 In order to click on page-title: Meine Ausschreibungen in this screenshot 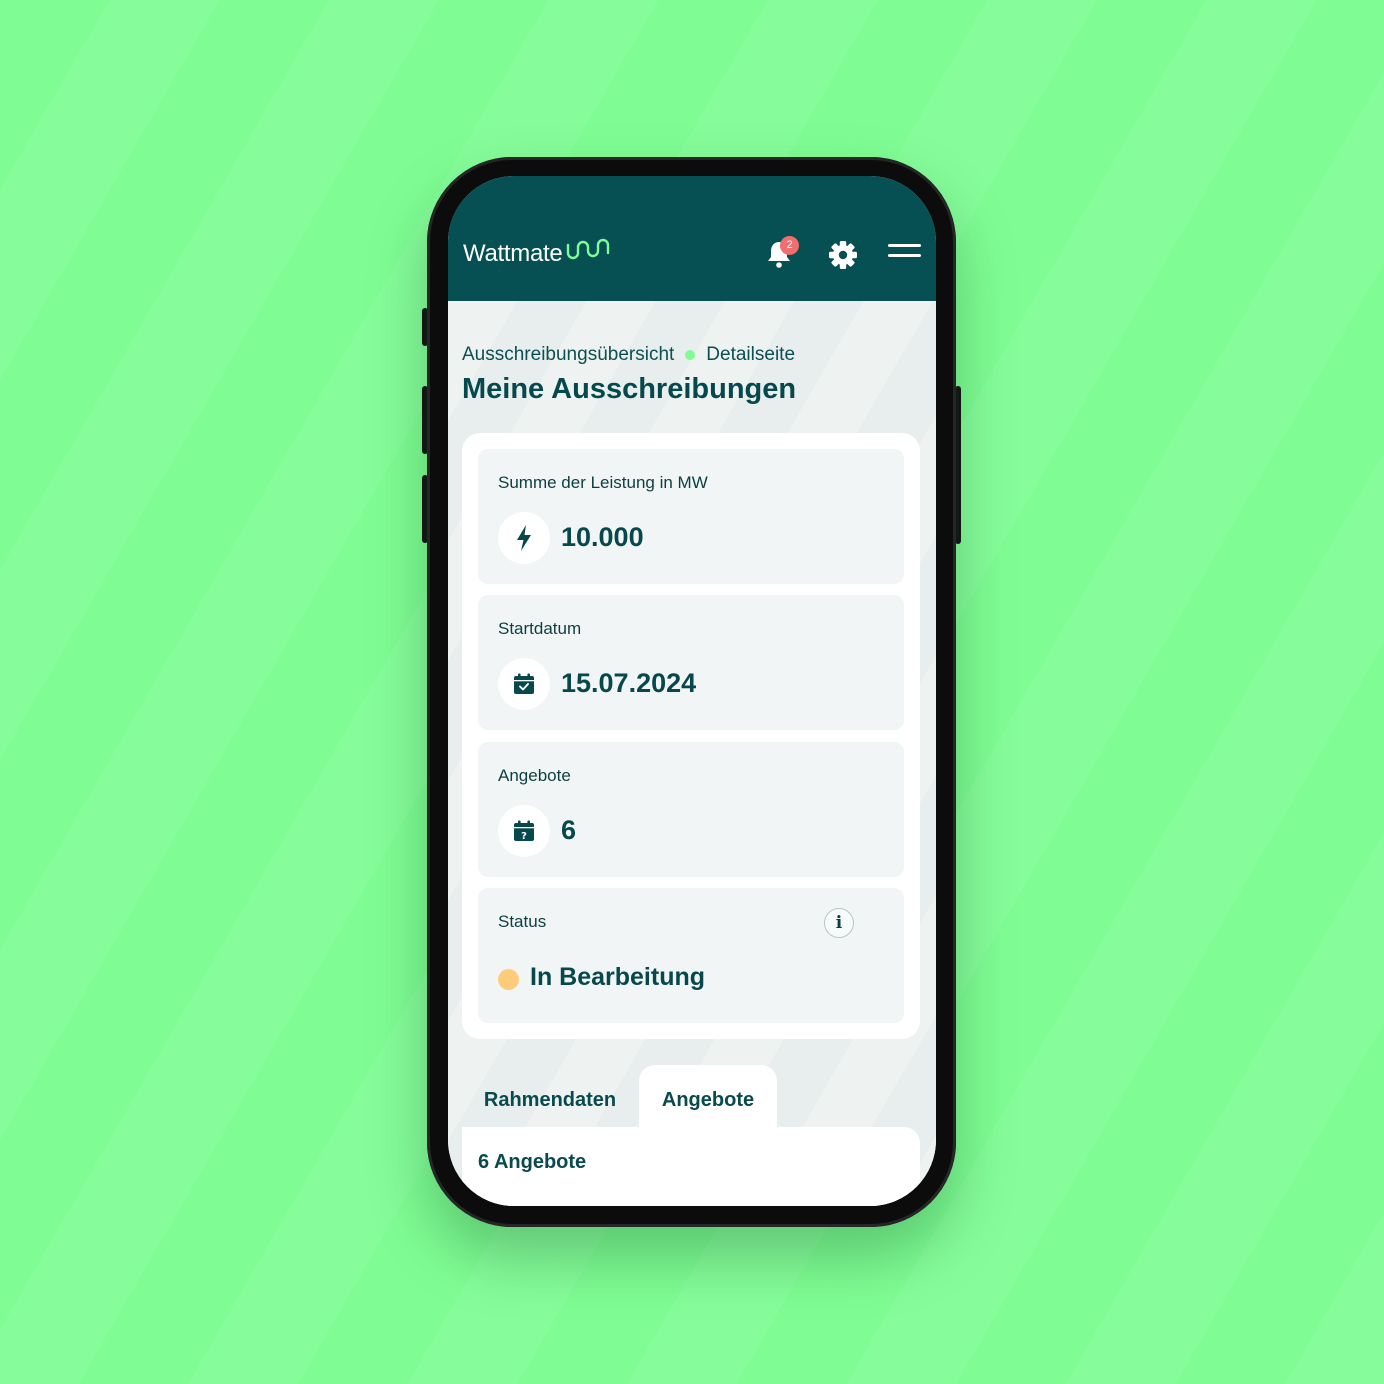, I will do `click(629, 389)`.